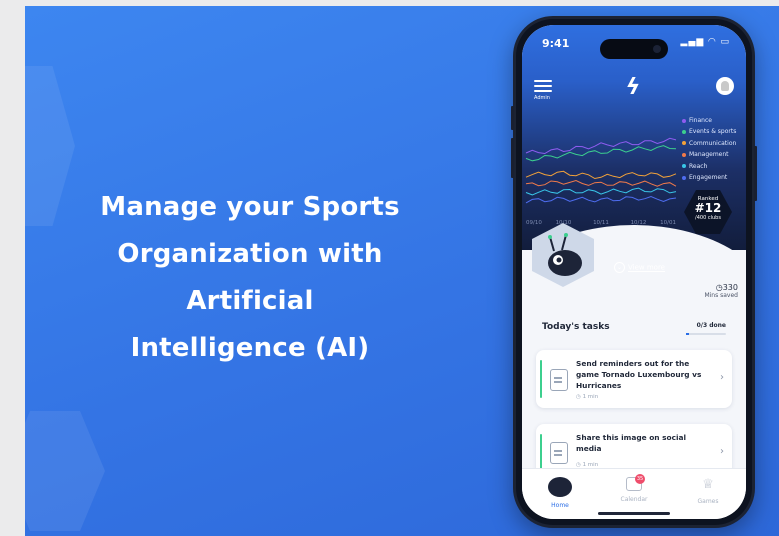 This screenshot has height=536, width=779. I want to click on app-navbar: Admin ϟ, so click(634, 87).